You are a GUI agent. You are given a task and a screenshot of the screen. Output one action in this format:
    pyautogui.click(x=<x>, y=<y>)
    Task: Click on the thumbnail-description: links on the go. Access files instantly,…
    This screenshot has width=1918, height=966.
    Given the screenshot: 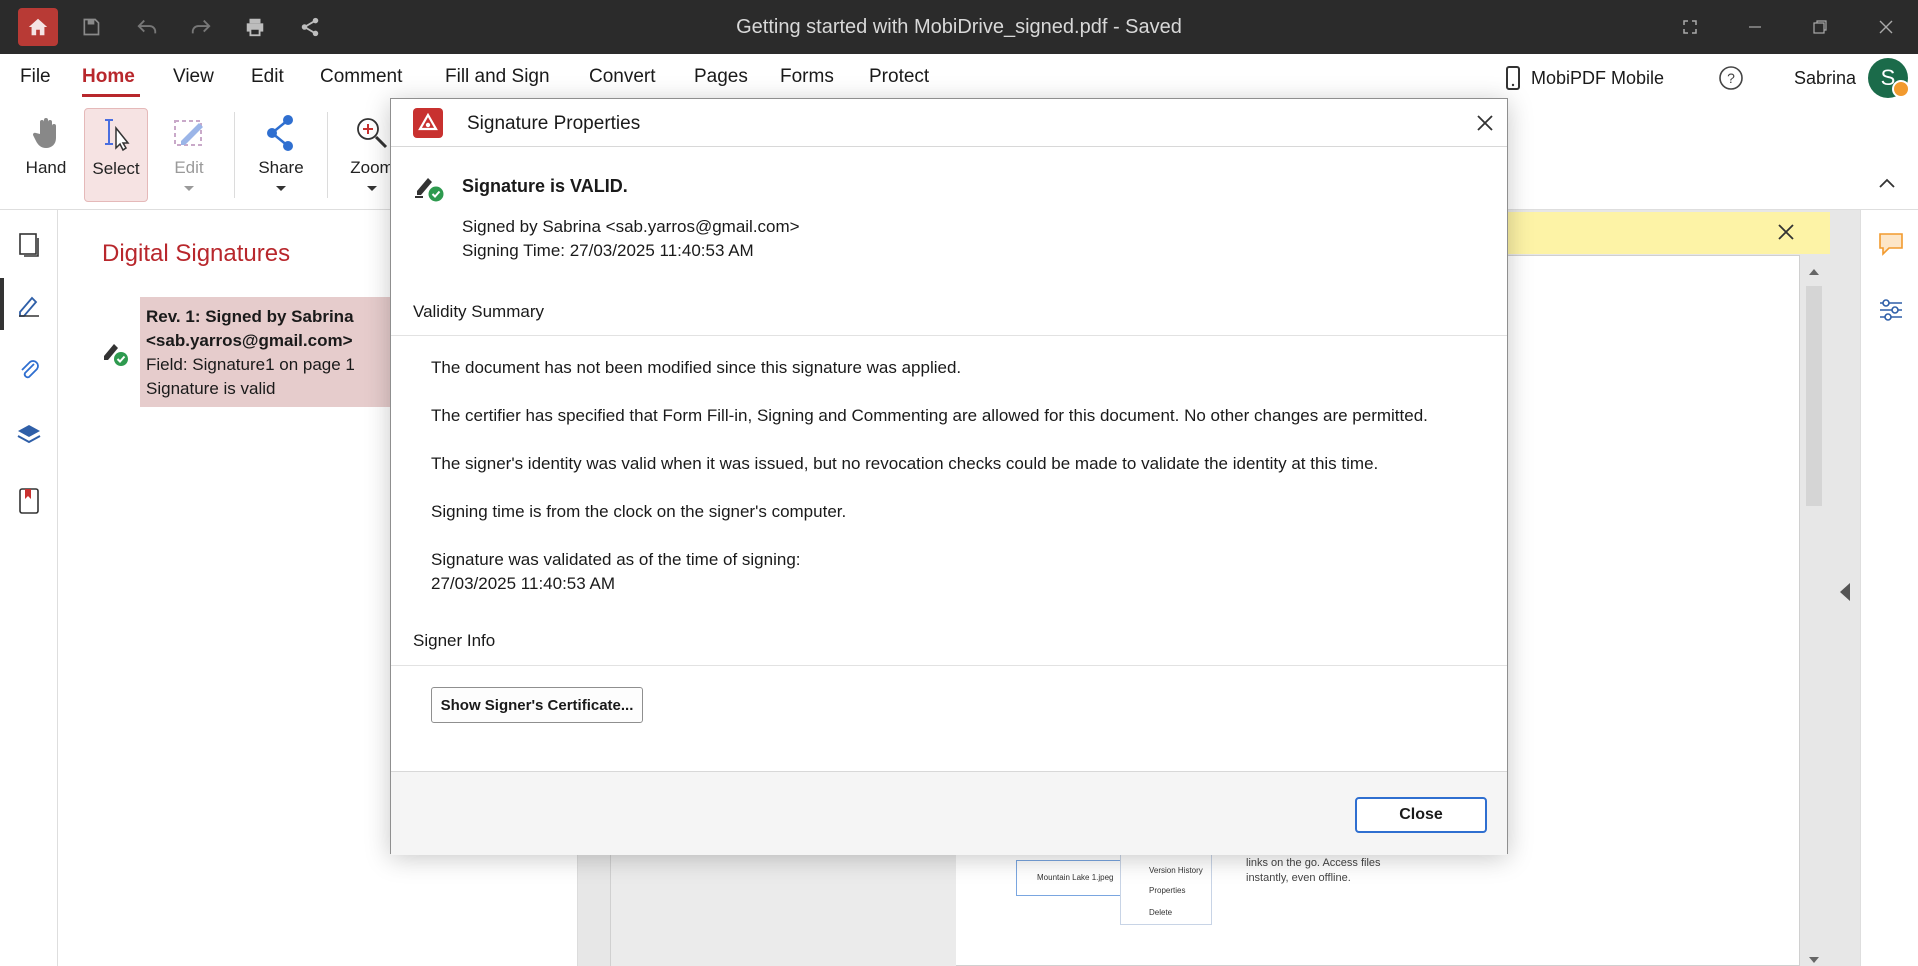 What is the action you would take?
    pyautogui.click(x=1313, y=870)
    